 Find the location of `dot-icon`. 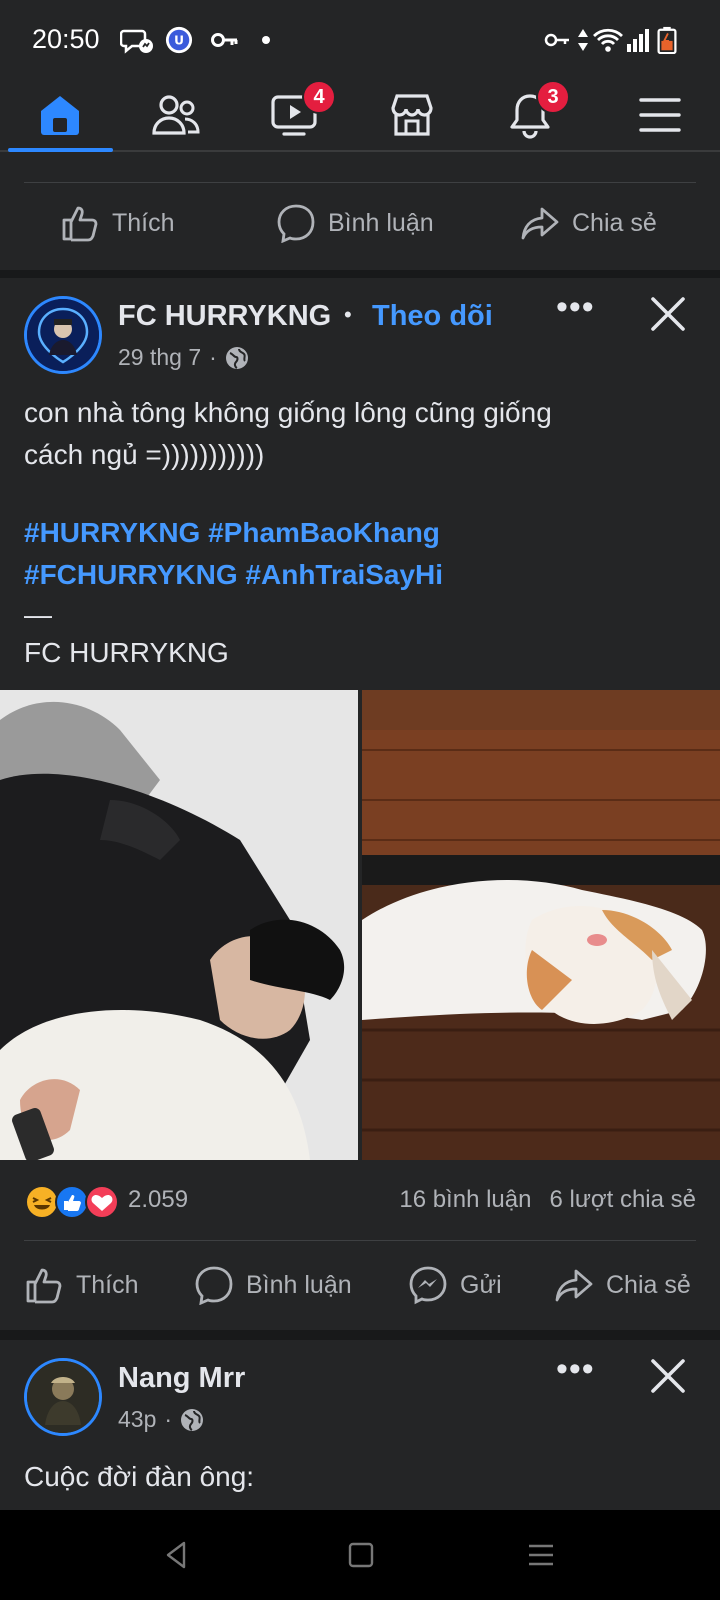

dot-icon is located at coordinates (266, 40).